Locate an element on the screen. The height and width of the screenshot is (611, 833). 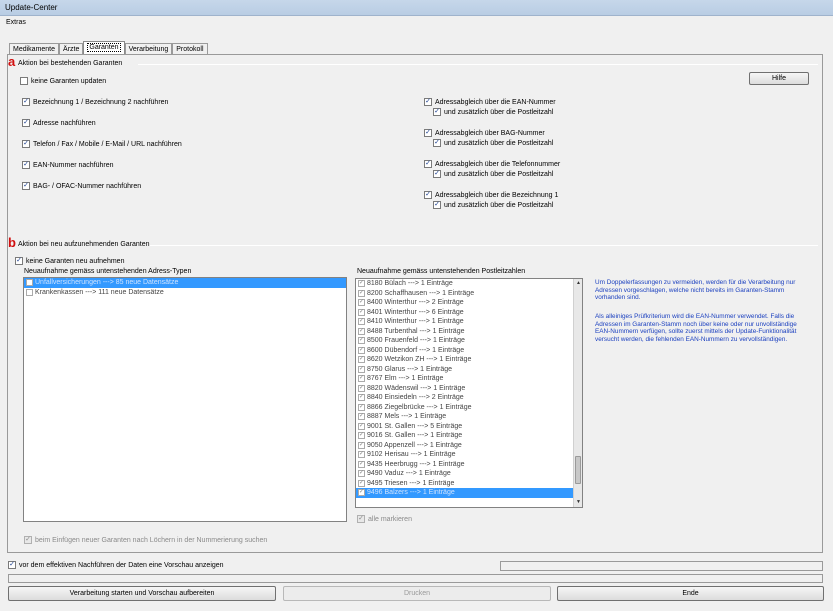
list-item: ✓ 9016 St. Gallen ---> 1 Einträge is located at coordinates (469, 436).